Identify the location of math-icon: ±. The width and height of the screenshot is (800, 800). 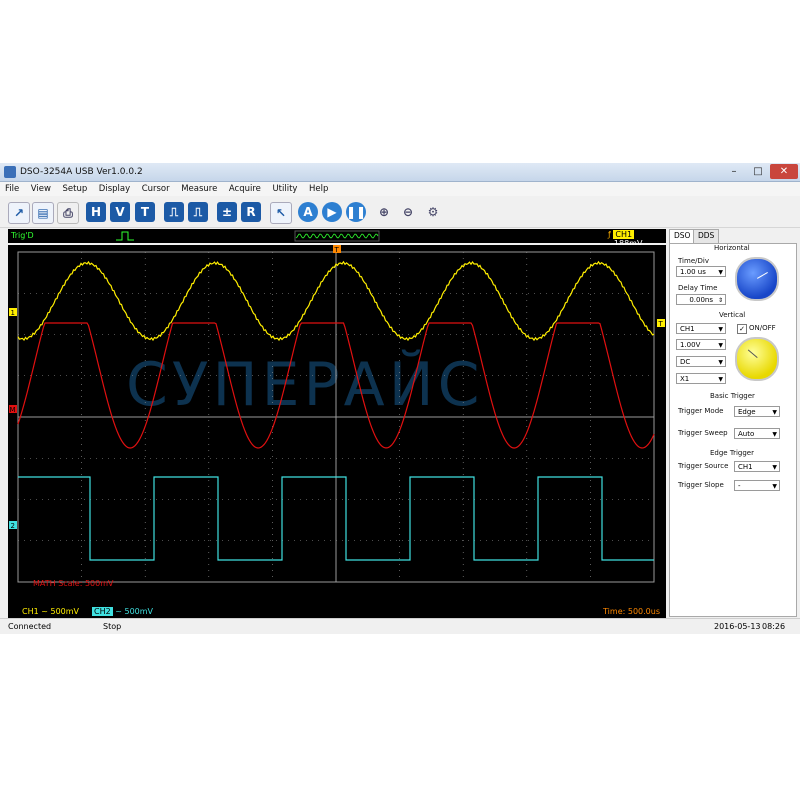
(227, 212).